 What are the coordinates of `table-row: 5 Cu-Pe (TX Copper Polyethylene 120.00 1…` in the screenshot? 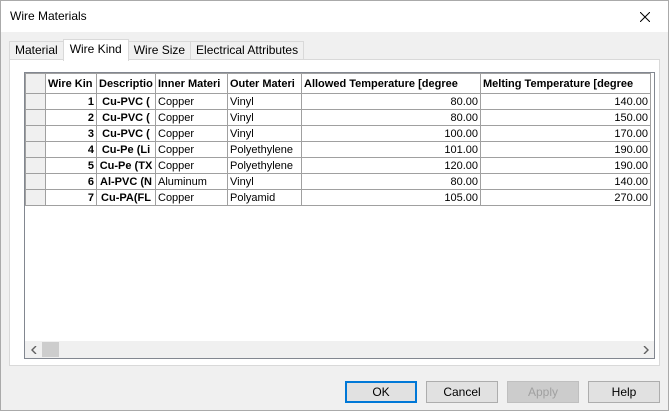 It's located at (338, 165).